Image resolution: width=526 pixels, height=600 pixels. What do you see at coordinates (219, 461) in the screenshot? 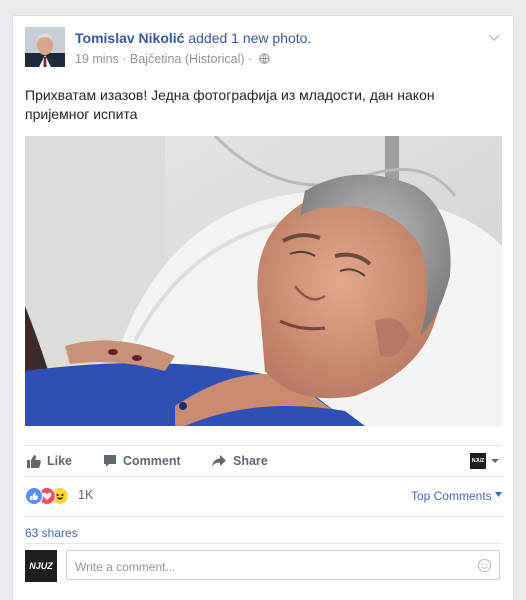
I see `share-icon` at bounding box center [219, 461].